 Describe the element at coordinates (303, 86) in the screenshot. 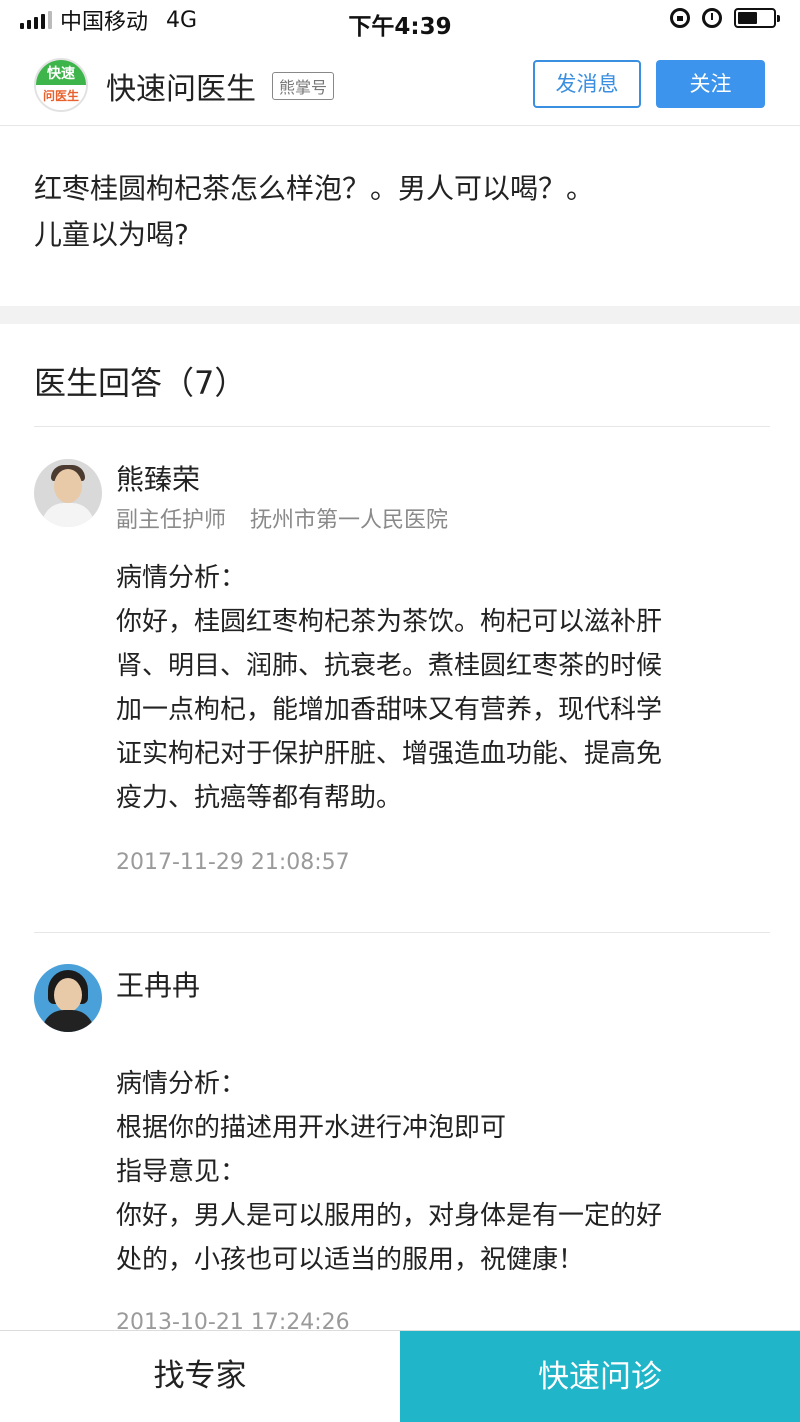

I see `account-badge: 熊掌号` at that location.